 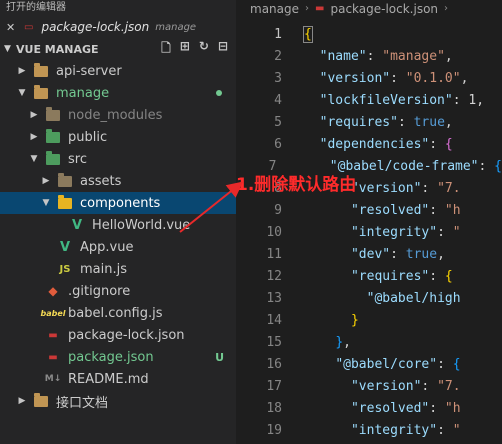 What do you see at coordinates (343, 56) in the screenshot?
I see `code-token: "name"` at bounding box center [343, 56].